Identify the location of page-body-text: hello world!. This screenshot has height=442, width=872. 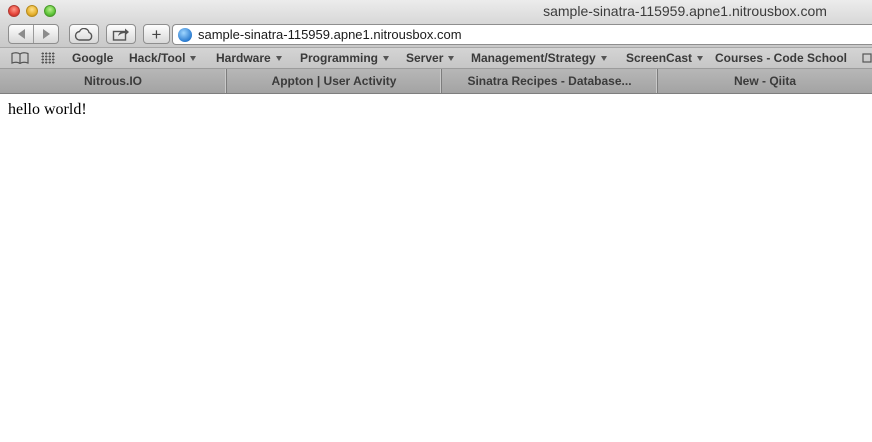
(47, 109).